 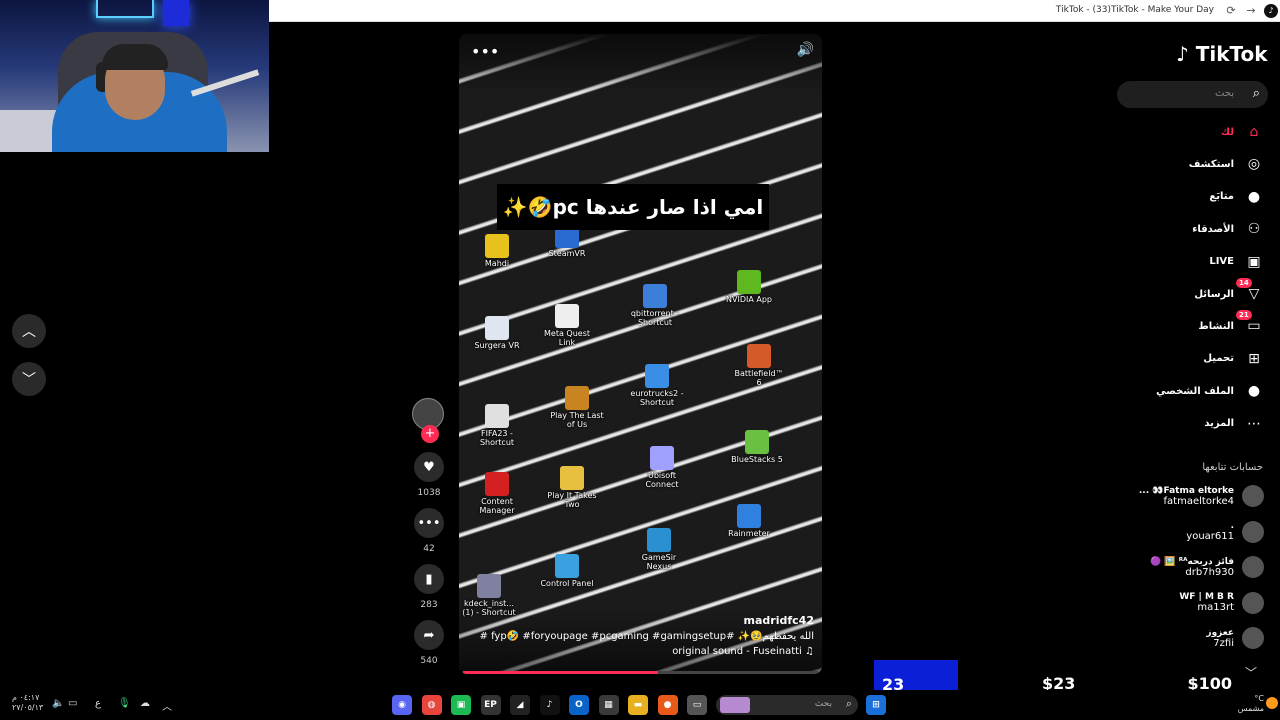 I want to click on chrome-icon: ◍, so click(x=431, y=705).